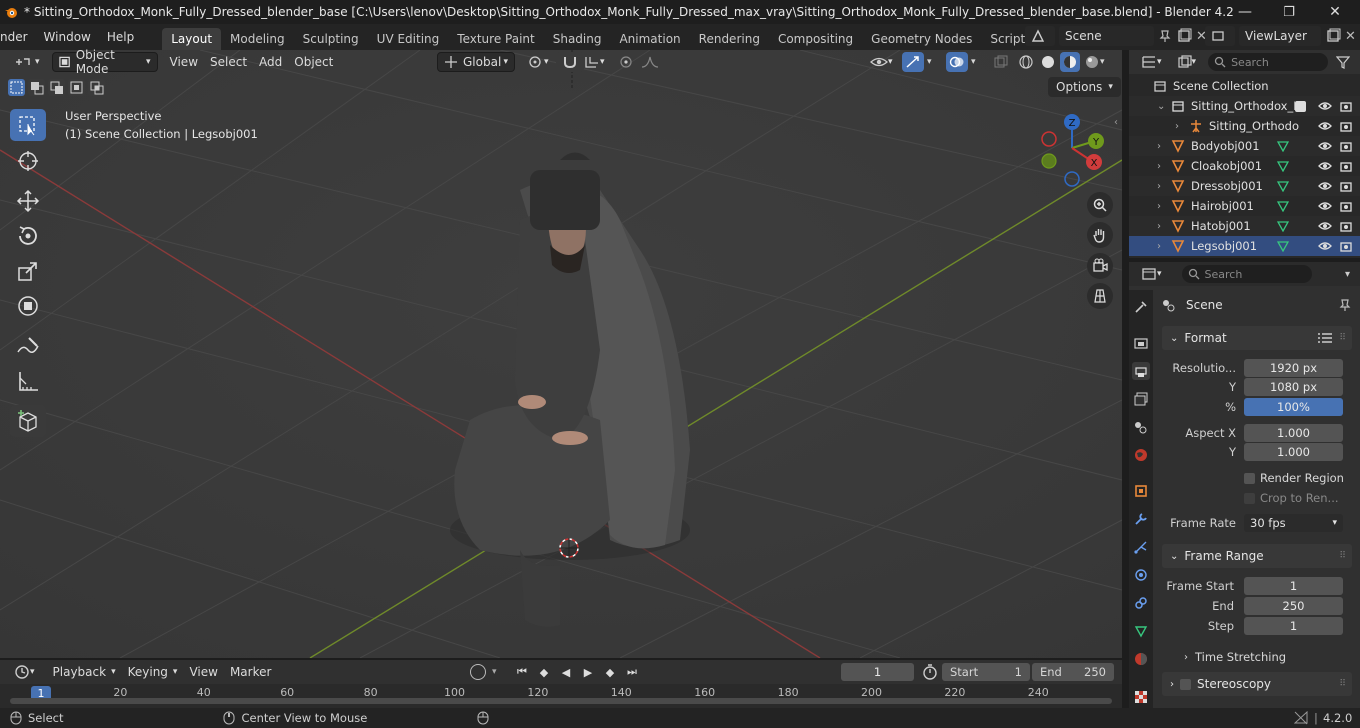 The image size is (1360, 728). What do you see at coordinates (544, 672) in the screenshot?
I see `prev-keyframe-icon: ◆` at bounding box center [544, 672].